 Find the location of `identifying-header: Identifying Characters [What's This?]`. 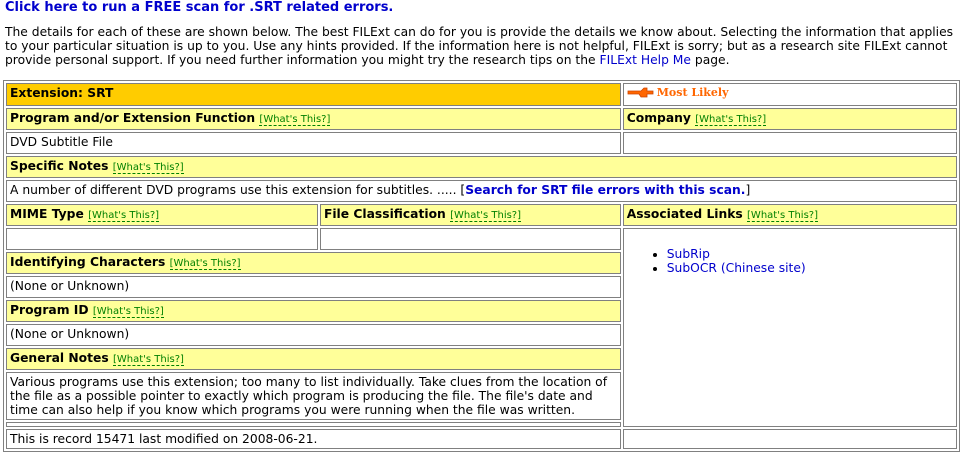

identifying-header: Identifying Characters [What's This?] is located at coordinates (313, 263).